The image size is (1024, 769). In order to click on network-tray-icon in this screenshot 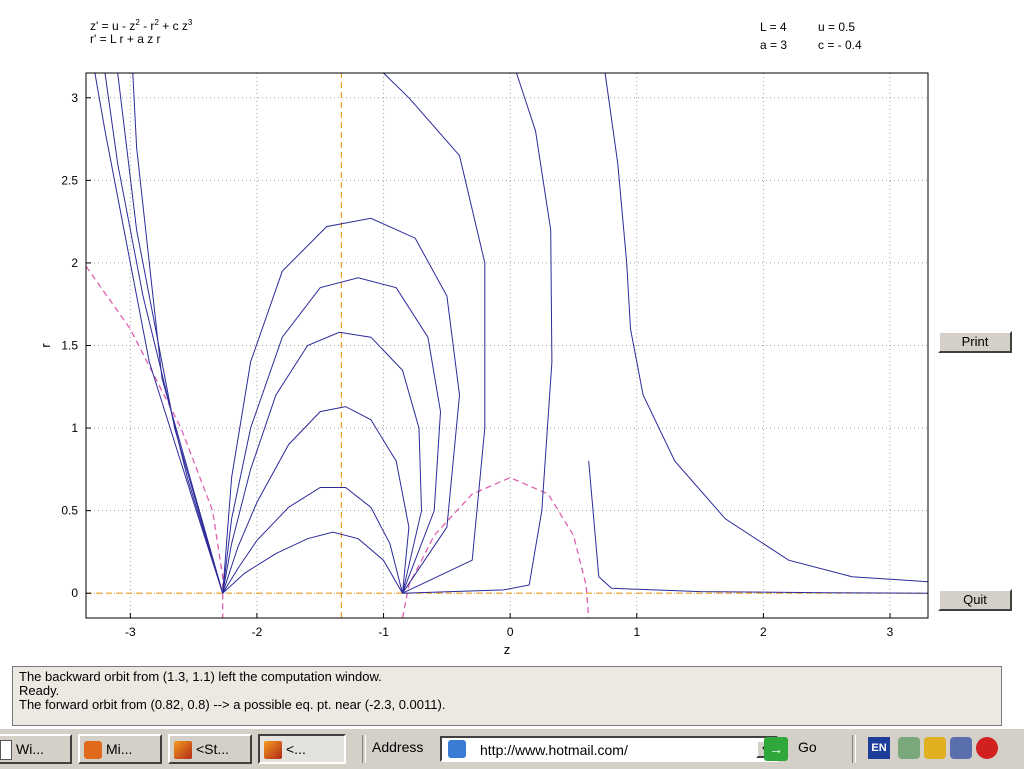, I will do `click(909, 748)`.